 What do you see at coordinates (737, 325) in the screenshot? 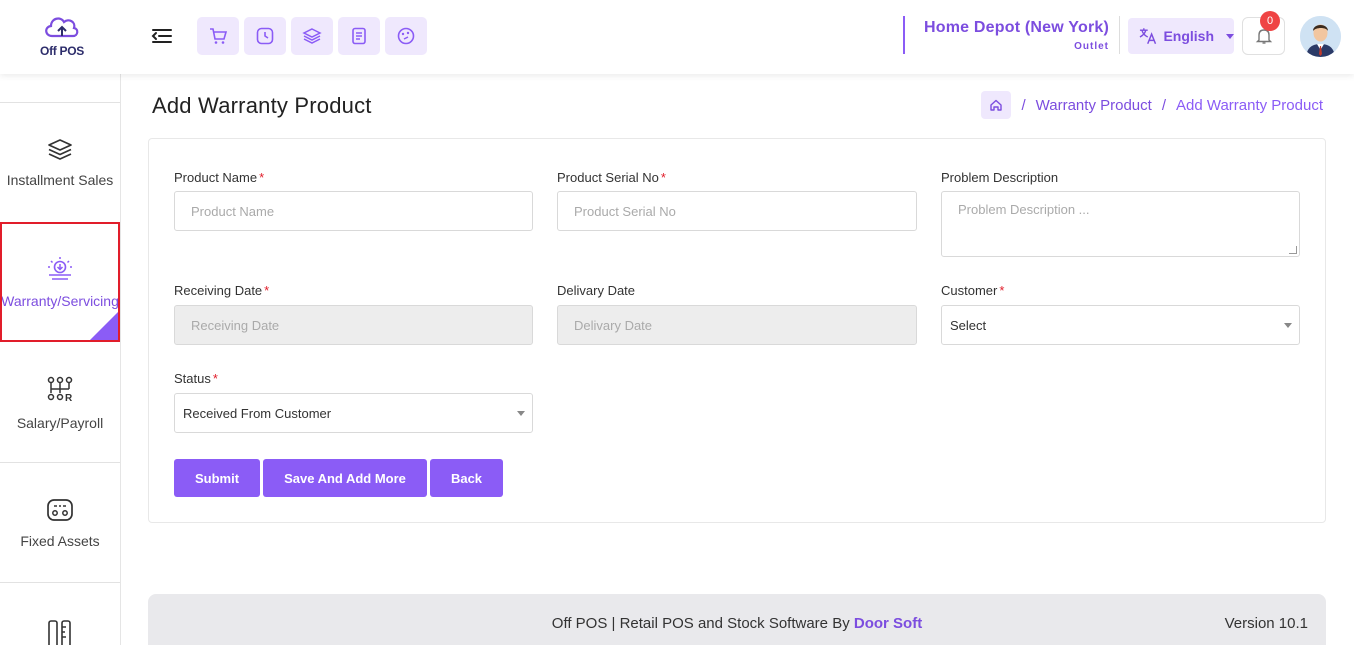
I see `delivery-date-input: Delivary Date` at bounding box center [737, 325].